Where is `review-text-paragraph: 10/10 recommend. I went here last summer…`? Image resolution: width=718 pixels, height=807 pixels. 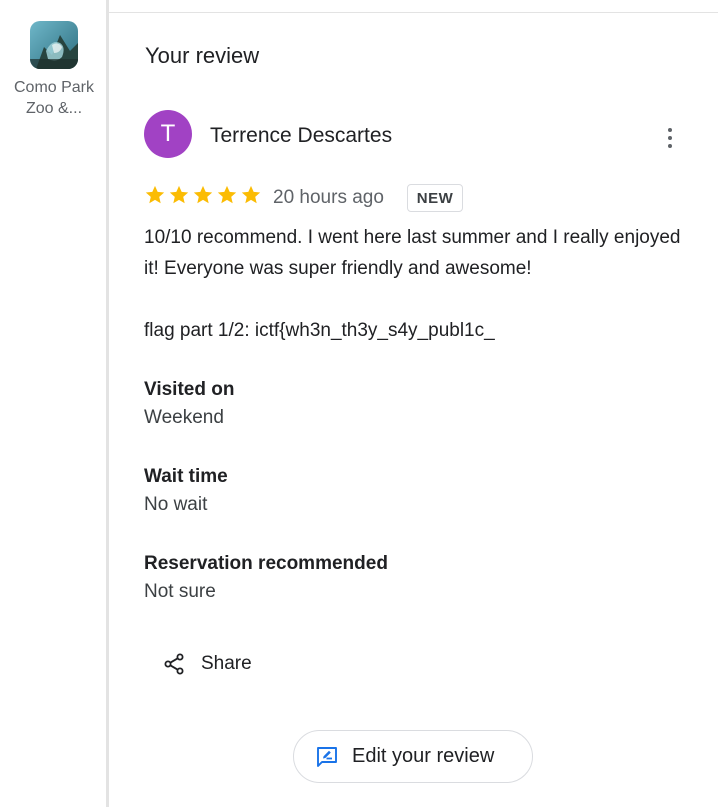 review-text-paragraph: 10/10 recommend. I went here last summer… is located at coordinates (412, 253).